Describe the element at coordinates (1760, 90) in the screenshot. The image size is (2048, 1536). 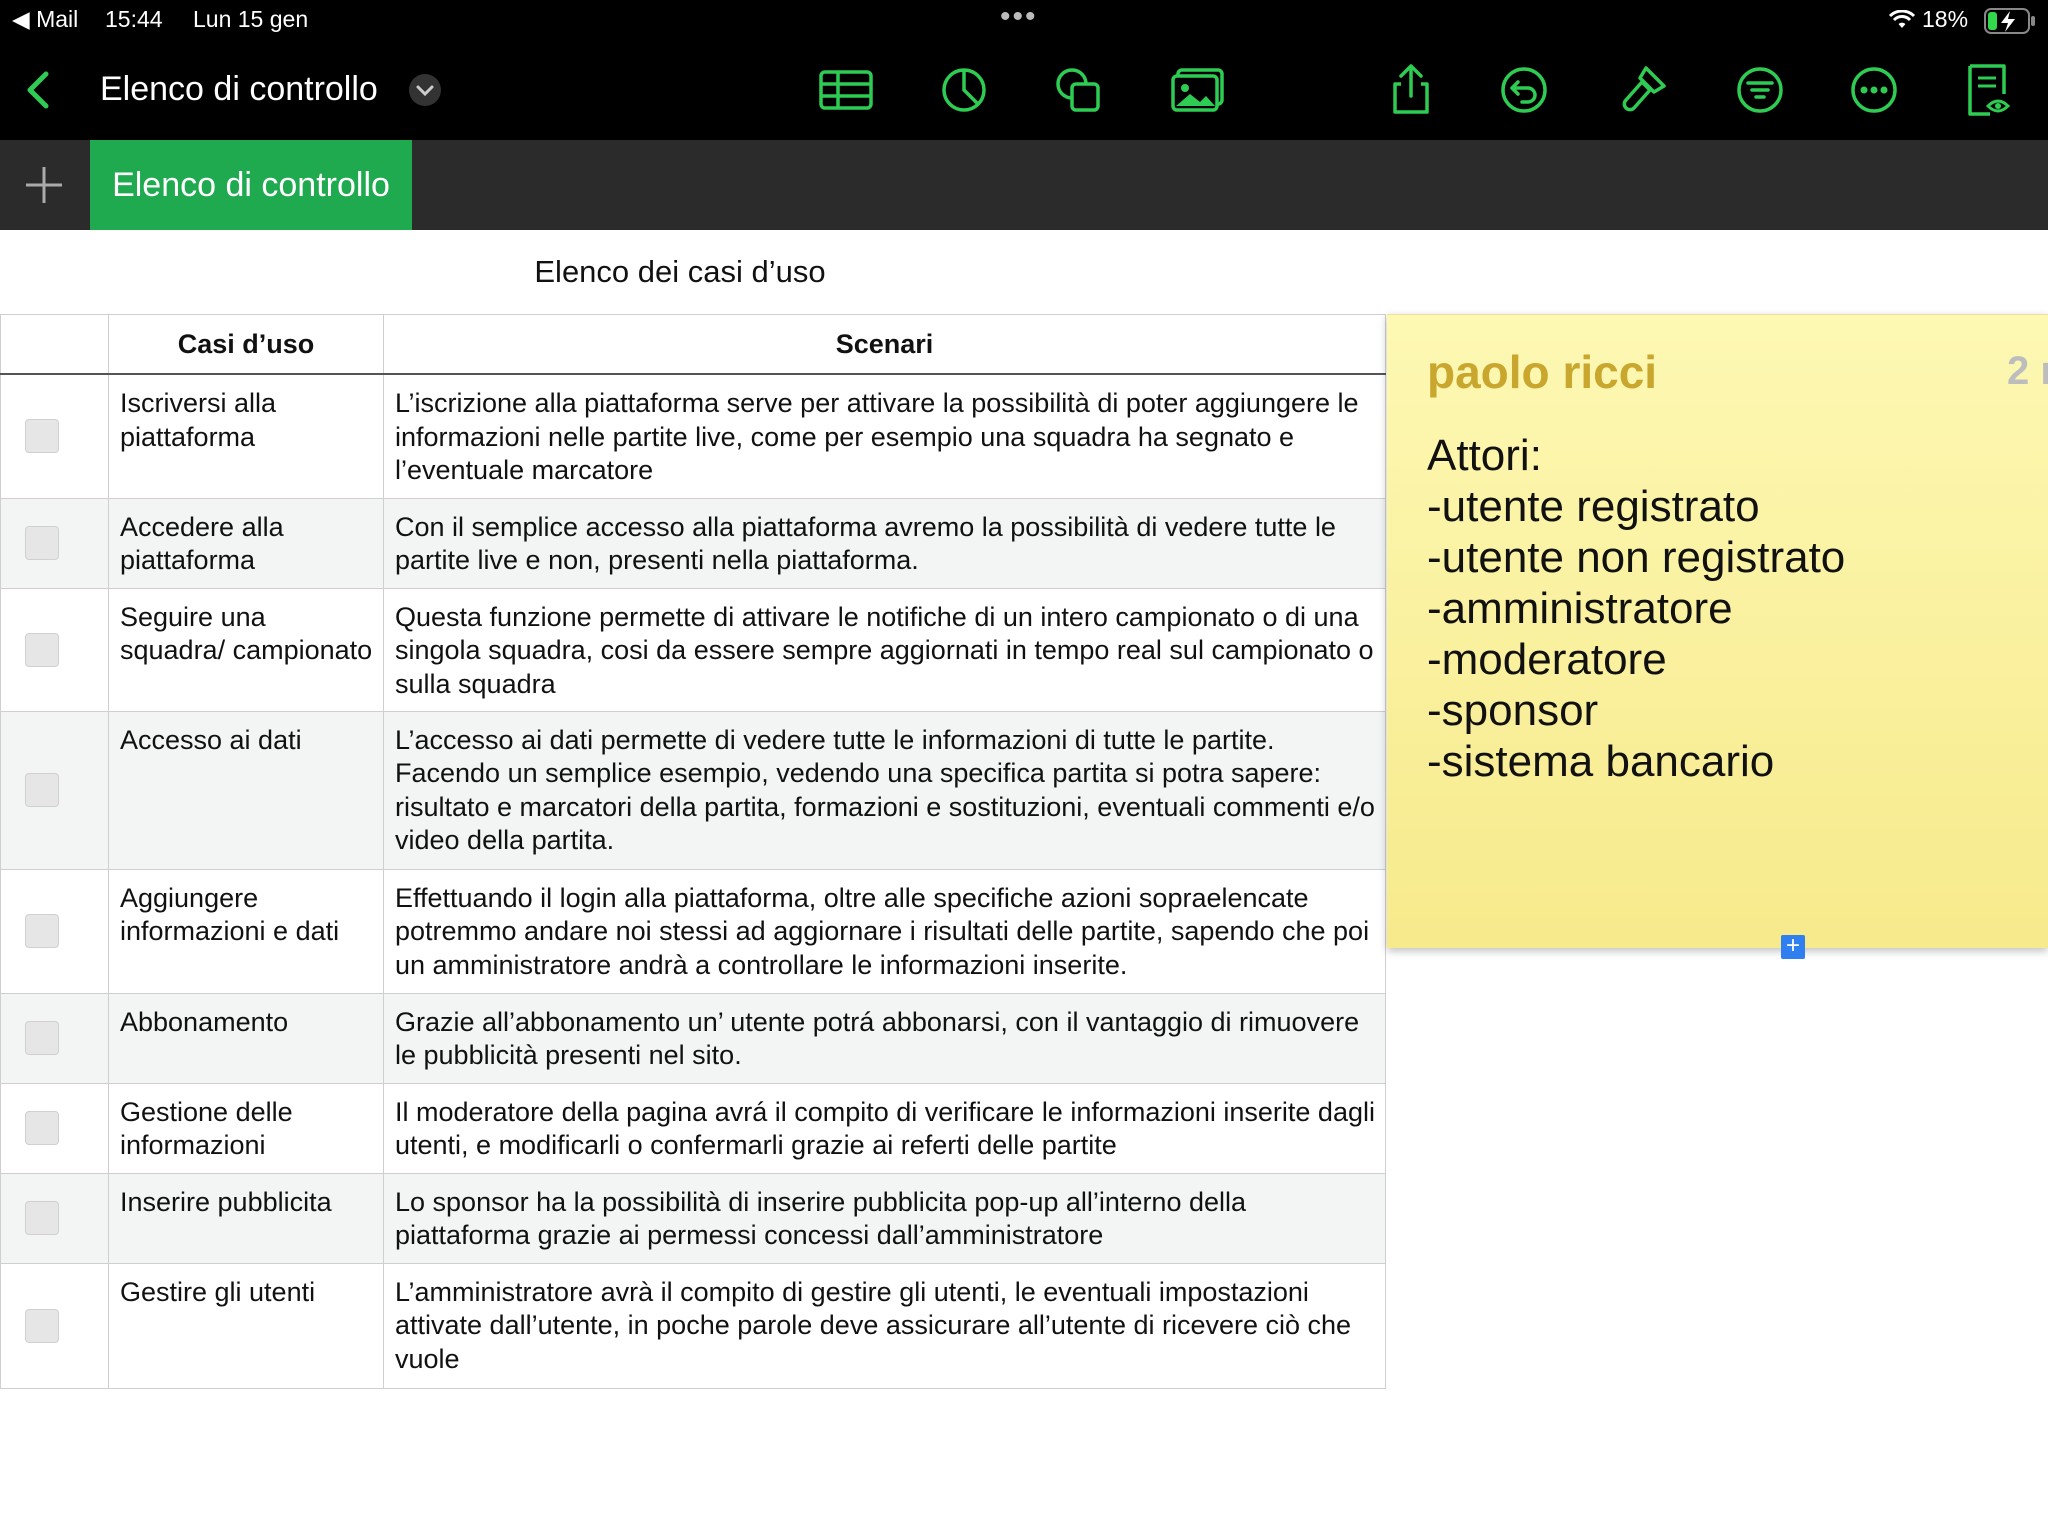
I see `organize-icon` at that location.